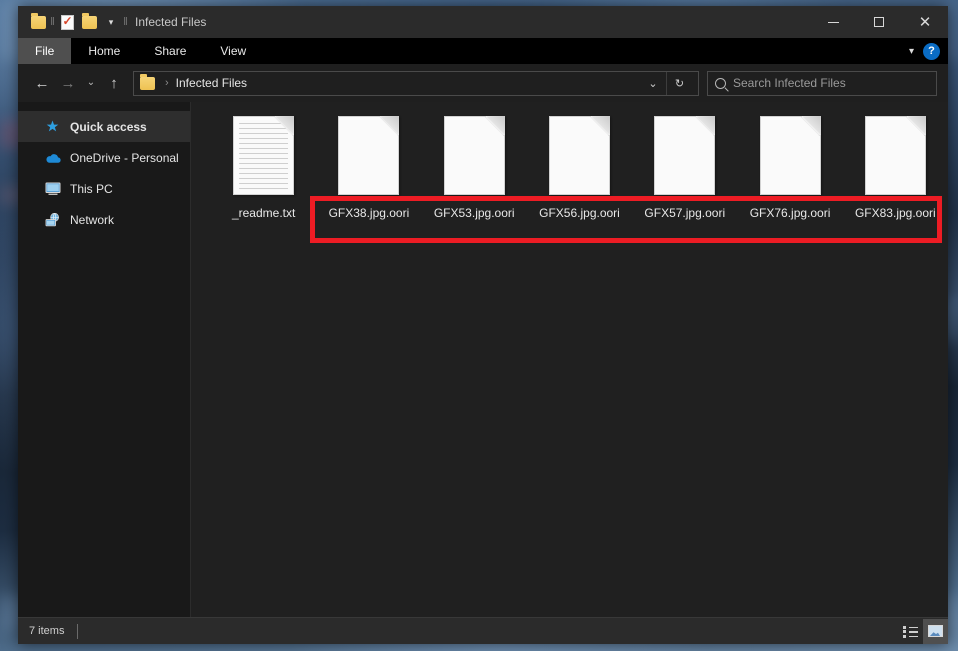 The height and width of the screenshot is (651, 958). What do you see at coordinates (895, 213) in the screenshot?
I see `file-name: GFX83.jpg.oori` at bounding box center [895, 213].